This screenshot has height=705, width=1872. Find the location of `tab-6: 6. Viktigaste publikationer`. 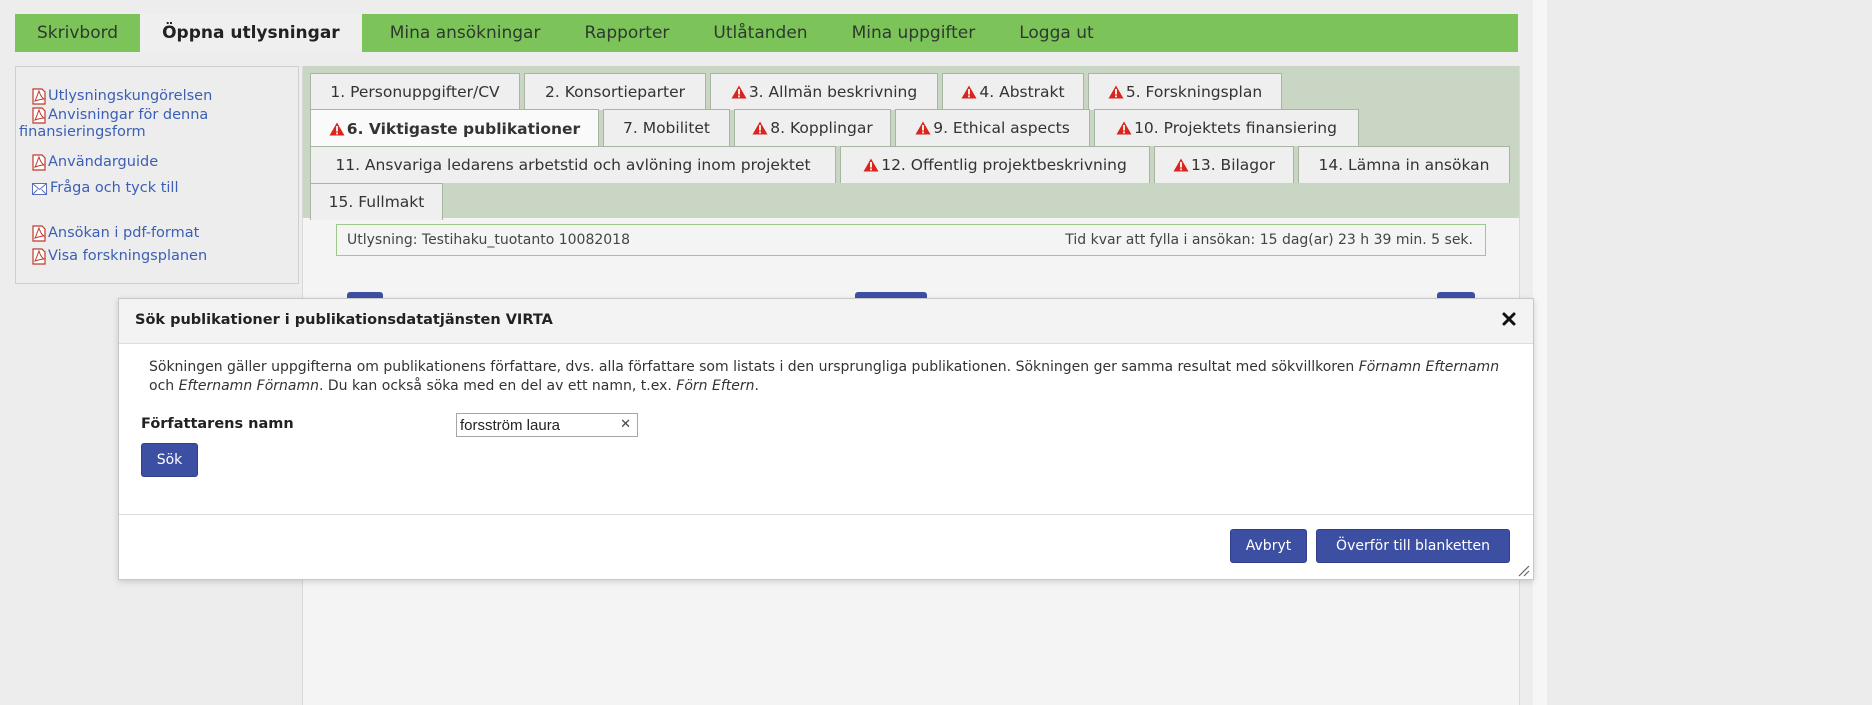

tab-6: 6. Viktigaste publikationer is located at coordinates (454, 128).